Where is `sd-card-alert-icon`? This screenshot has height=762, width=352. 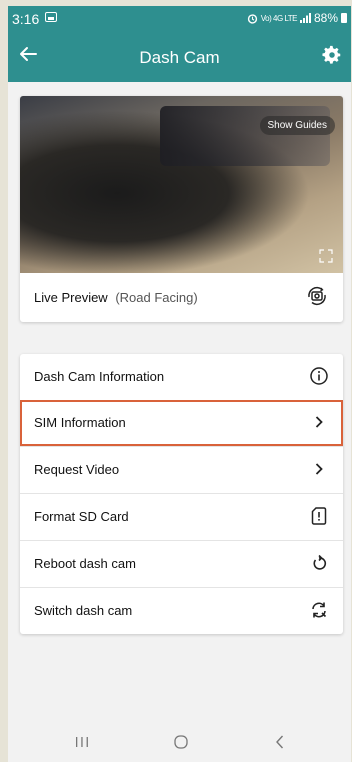 sd-card-alert-icon is located at coordinates (319, 516).